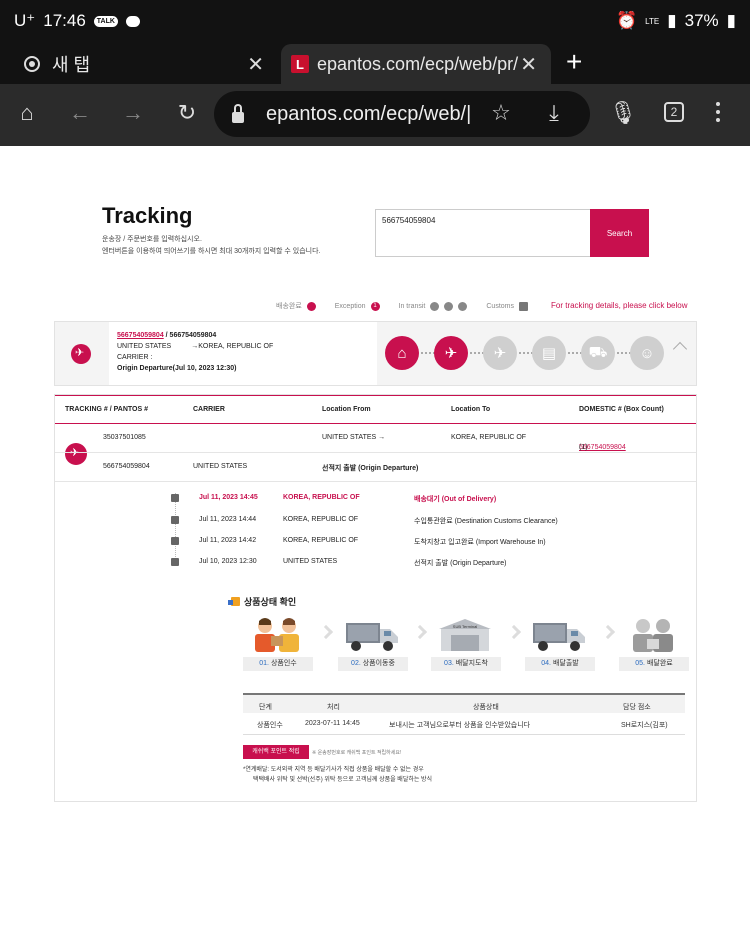  I want to click on microphone-icon: 🎙, so click(623, 113).